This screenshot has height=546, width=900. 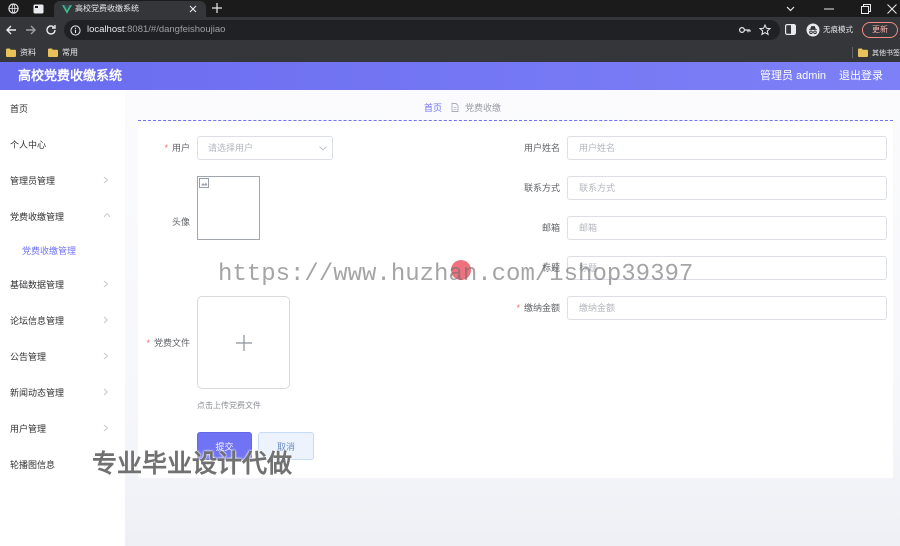 What do you see at coordinates (793, 76) in the screenshot?
I see `current-user: 管理员 admin` at bounding box center [793, 76].